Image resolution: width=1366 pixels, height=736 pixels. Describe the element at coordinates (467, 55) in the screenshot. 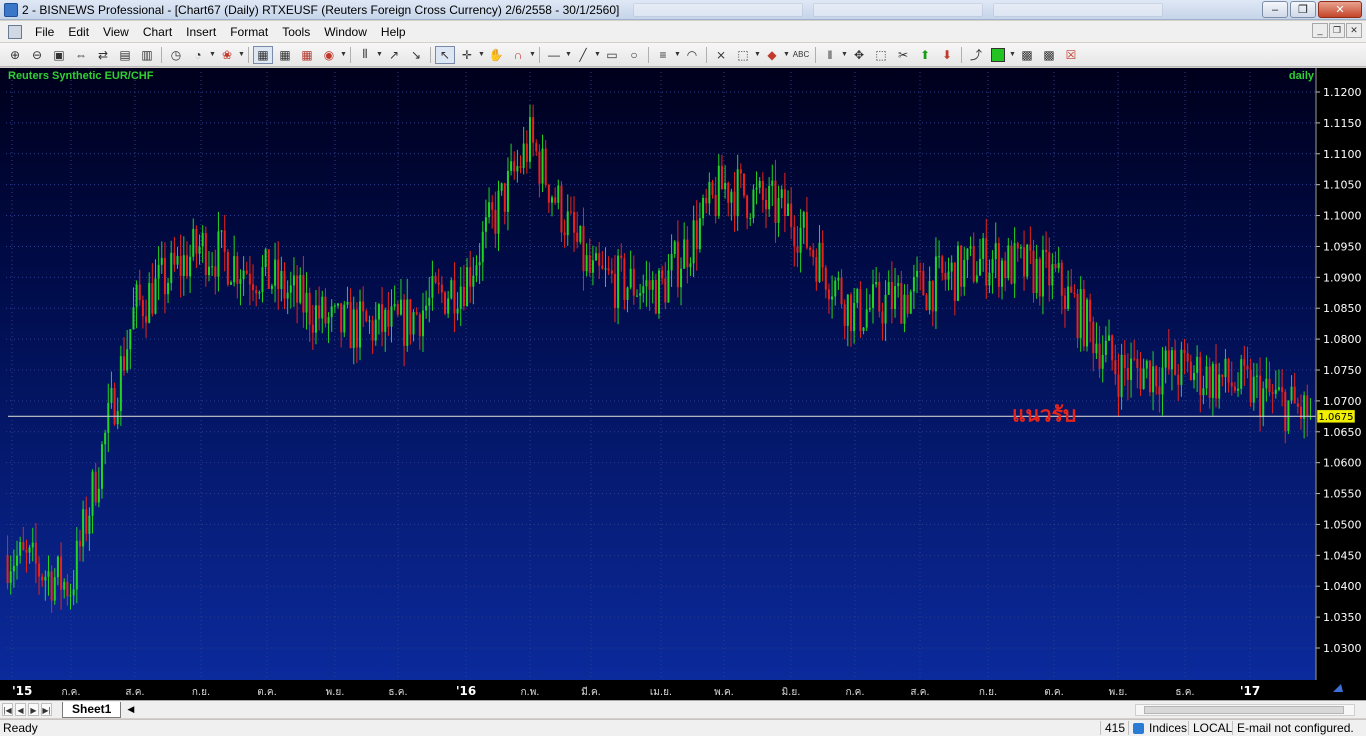

I see `crosshair-icon: ✛` at that location.